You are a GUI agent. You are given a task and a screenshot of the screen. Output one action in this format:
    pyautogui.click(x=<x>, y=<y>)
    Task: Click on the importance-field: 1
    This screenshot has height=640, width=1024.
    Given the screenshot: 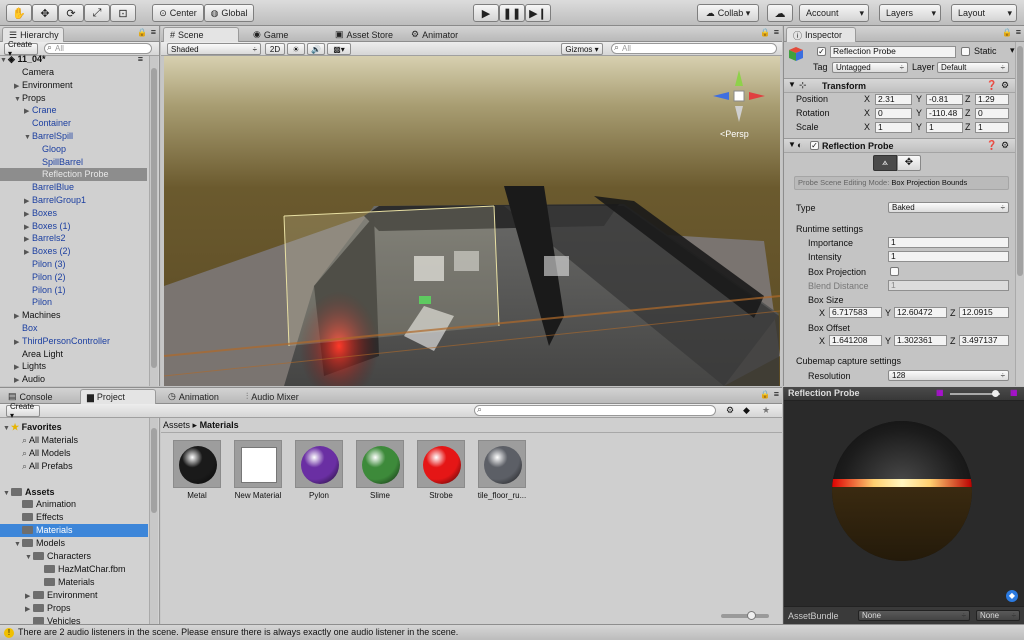 What is the action you would take?
    pyautogui.click(x=948, y=242)
    